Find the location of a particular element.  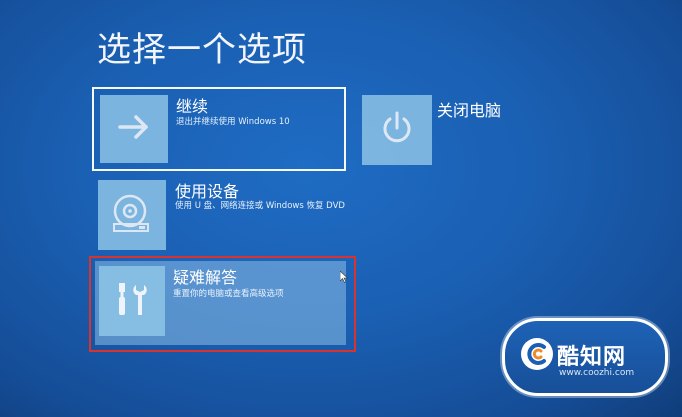

use-device-tile is located at coordinates (132, 215).